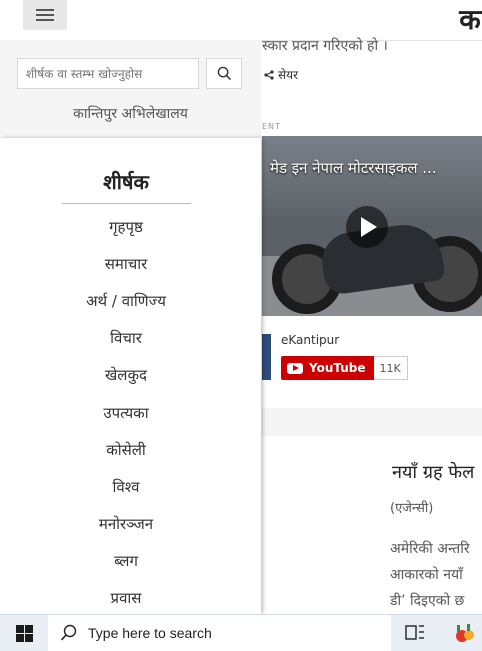 The height and width of the screenshot is (651, 482). Describe the element at coordinates (150, 633) in the screenshot. I see `taskbar-search-text: Type here to search` at that location.